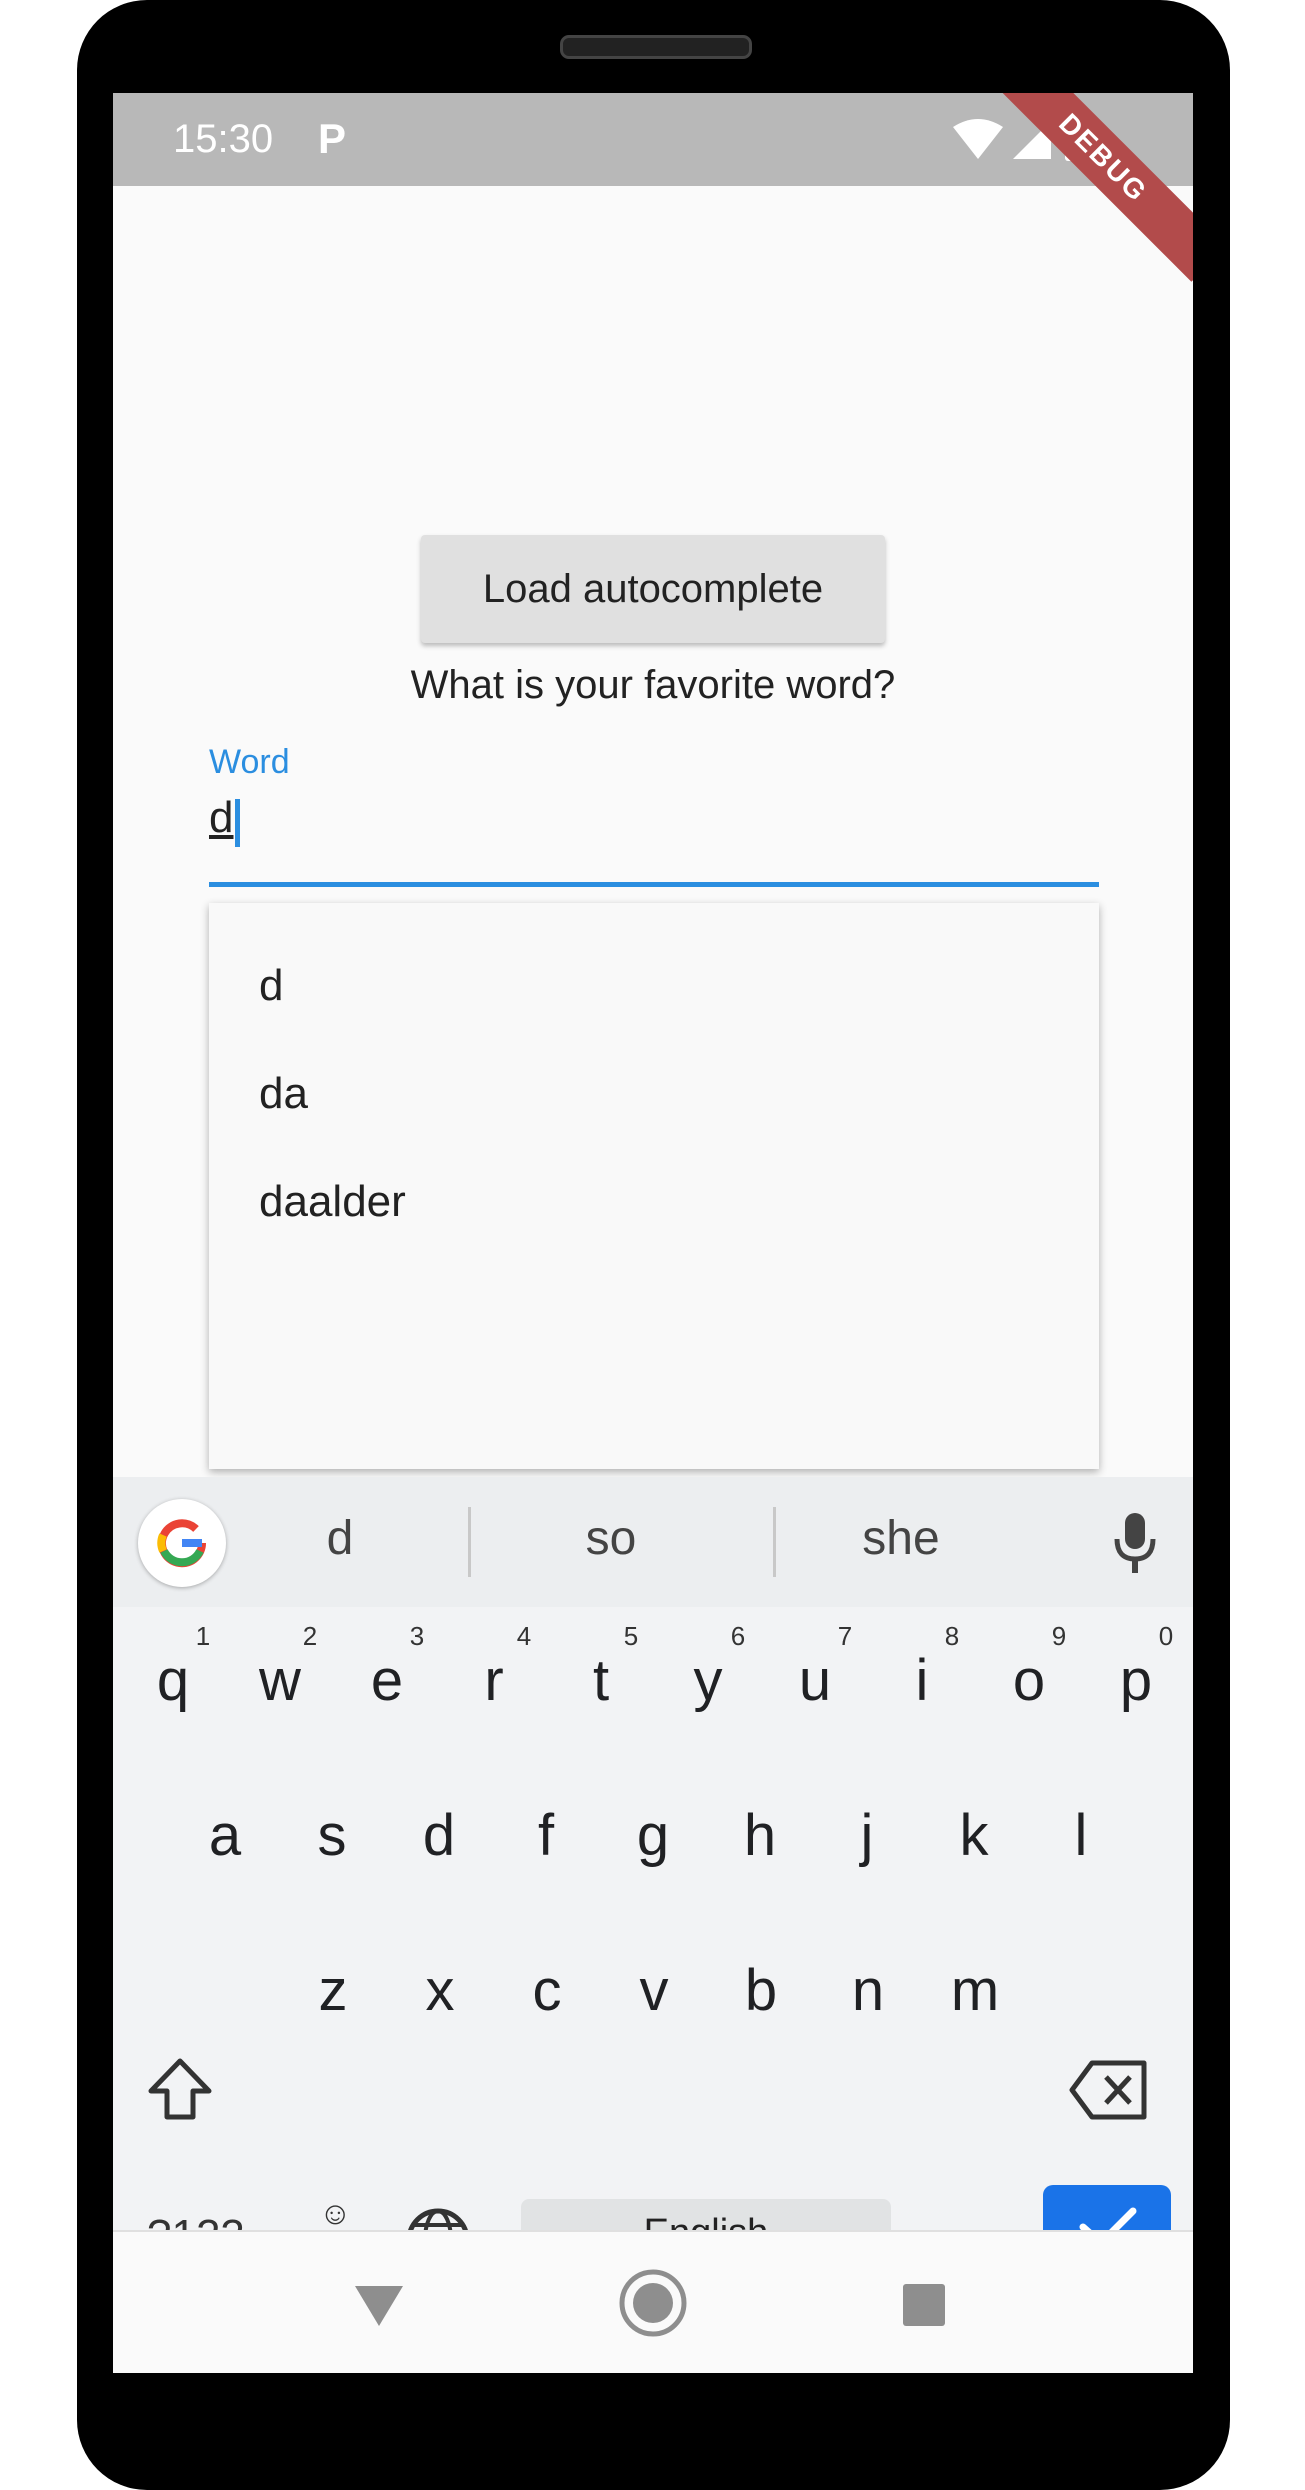  Describe the element at coordinates (653, 685) in the screenshot. I see `question-text: What is your favorite word?` at that location.